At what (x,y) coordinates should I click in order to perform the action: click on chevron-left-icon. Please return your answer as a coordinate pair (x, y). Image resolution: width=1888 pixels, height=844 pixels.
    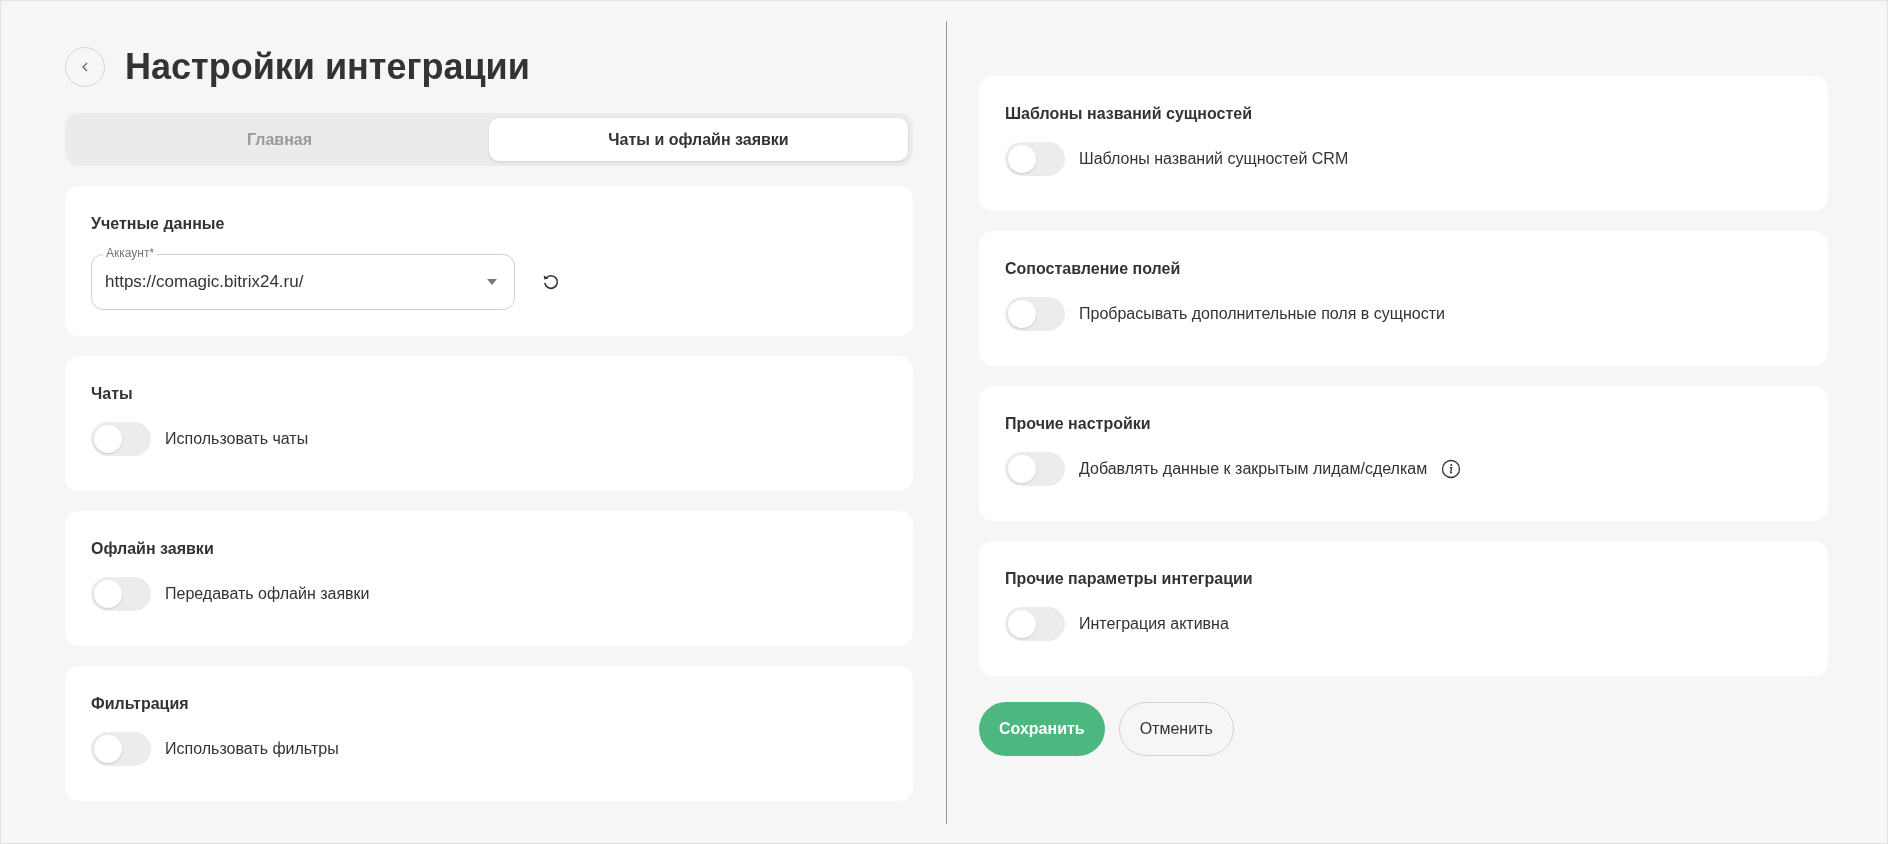
    Looking at the image, I should click on (85, 67).